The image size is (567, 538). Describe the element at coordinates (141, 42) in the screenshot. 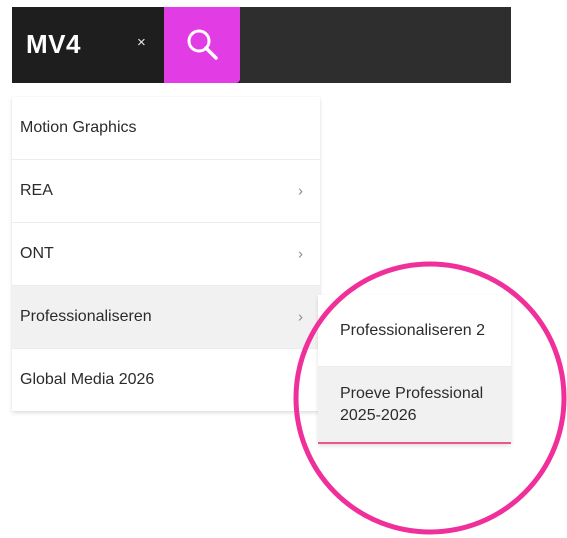

I see `close-button: ×` at that location.